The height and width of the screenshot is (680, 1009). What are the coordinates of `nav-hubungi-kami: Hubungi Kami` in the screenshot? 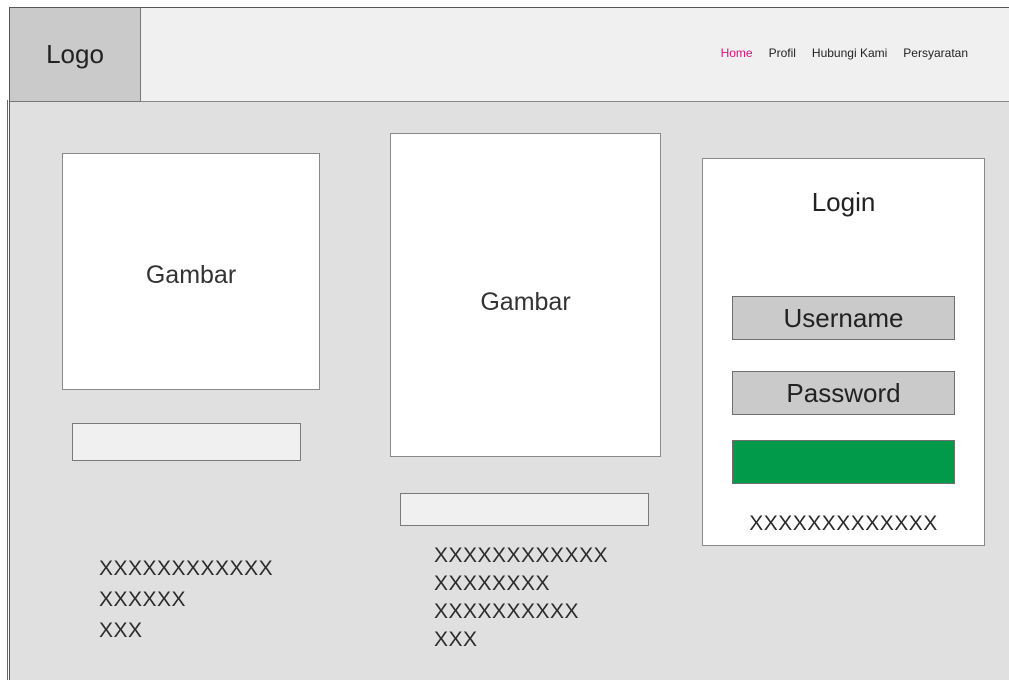 It's located at (849, 53).